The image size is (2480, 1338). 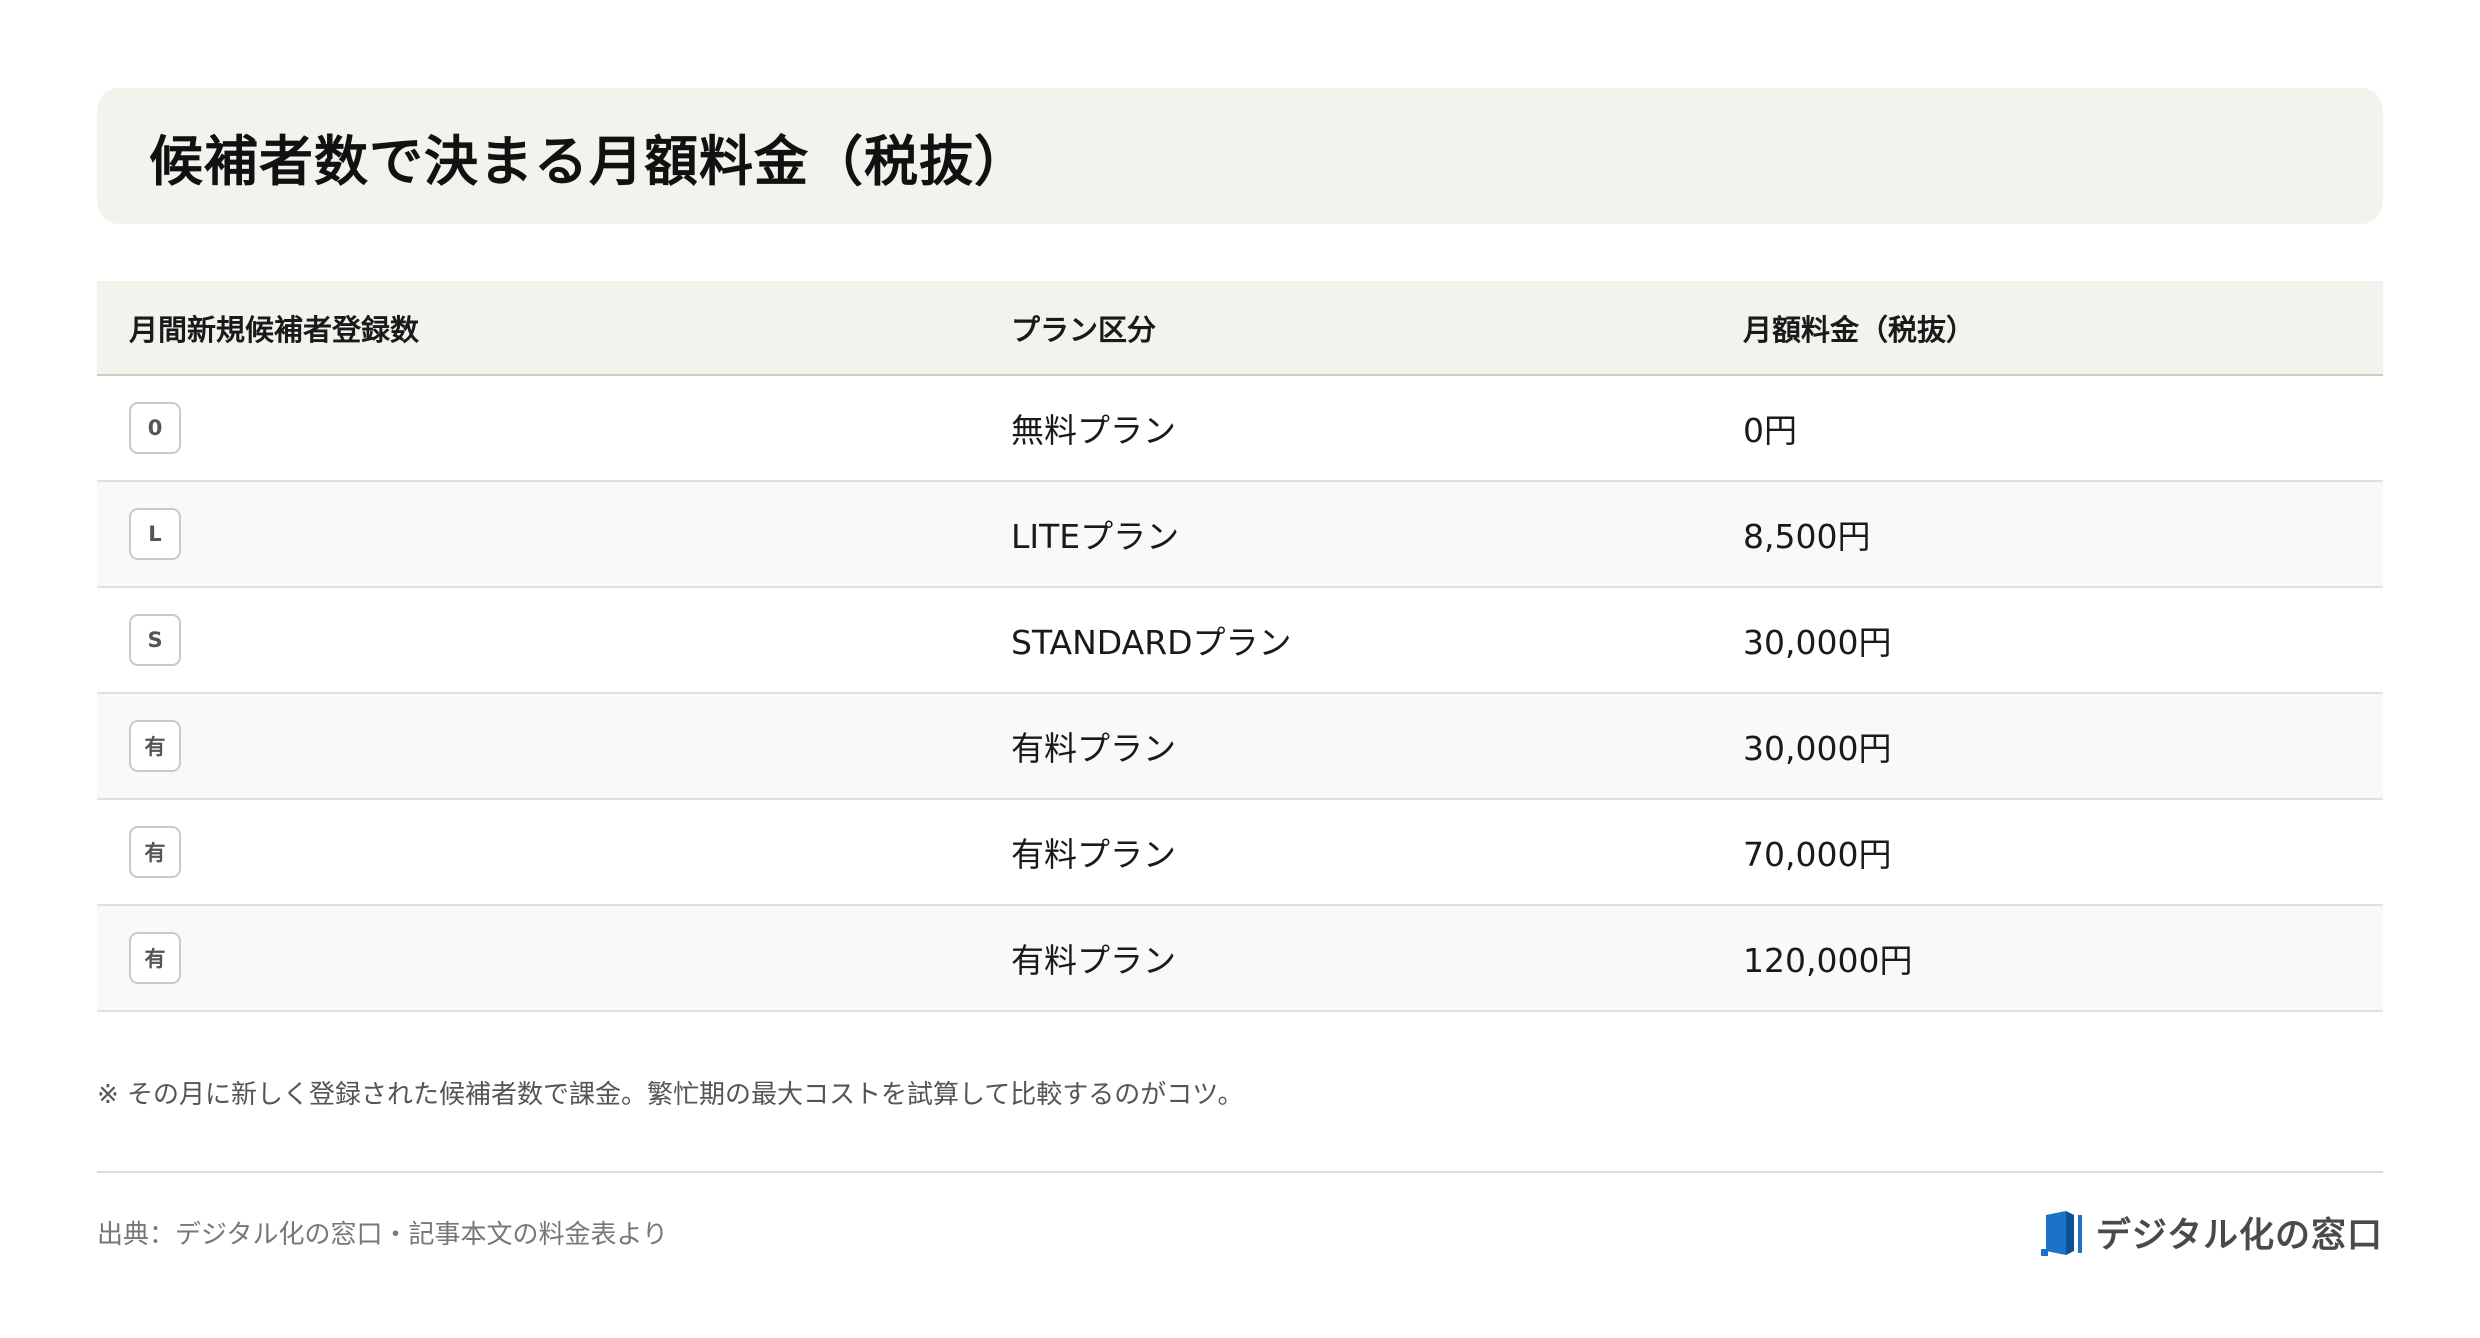 What do you see at coordinates (2061, 1233) in the screenshot?
I see `window-logo-icon` at bounding box center [2061, 1233].